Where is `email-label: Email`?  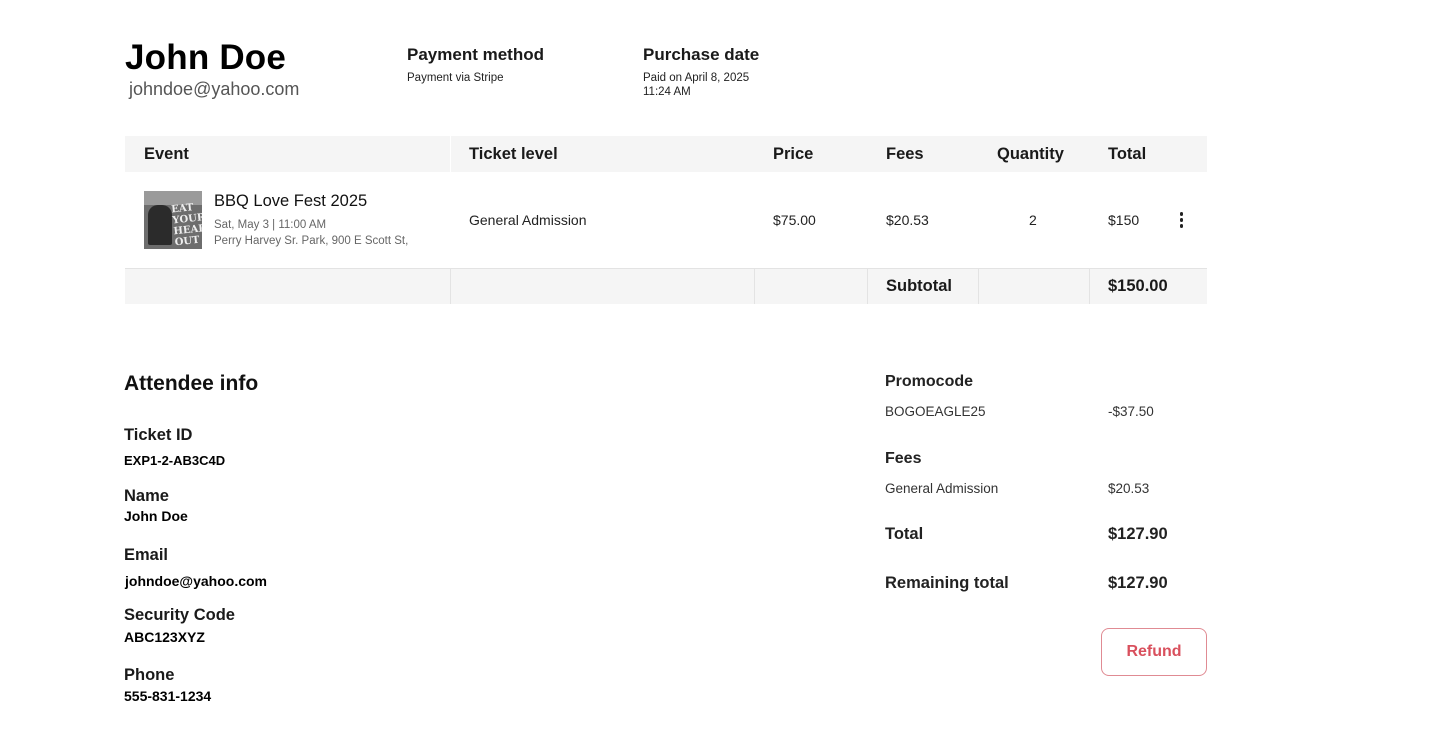
email-label: Email is located at coordinates (146, 555).